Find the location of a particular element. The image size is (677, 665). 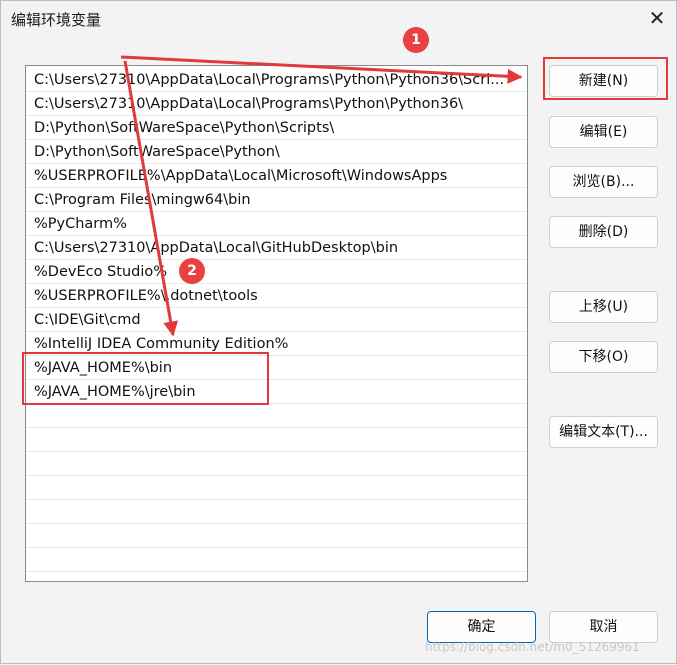

window-title: 编辑环境变量 is located at coordinates (56, 20).